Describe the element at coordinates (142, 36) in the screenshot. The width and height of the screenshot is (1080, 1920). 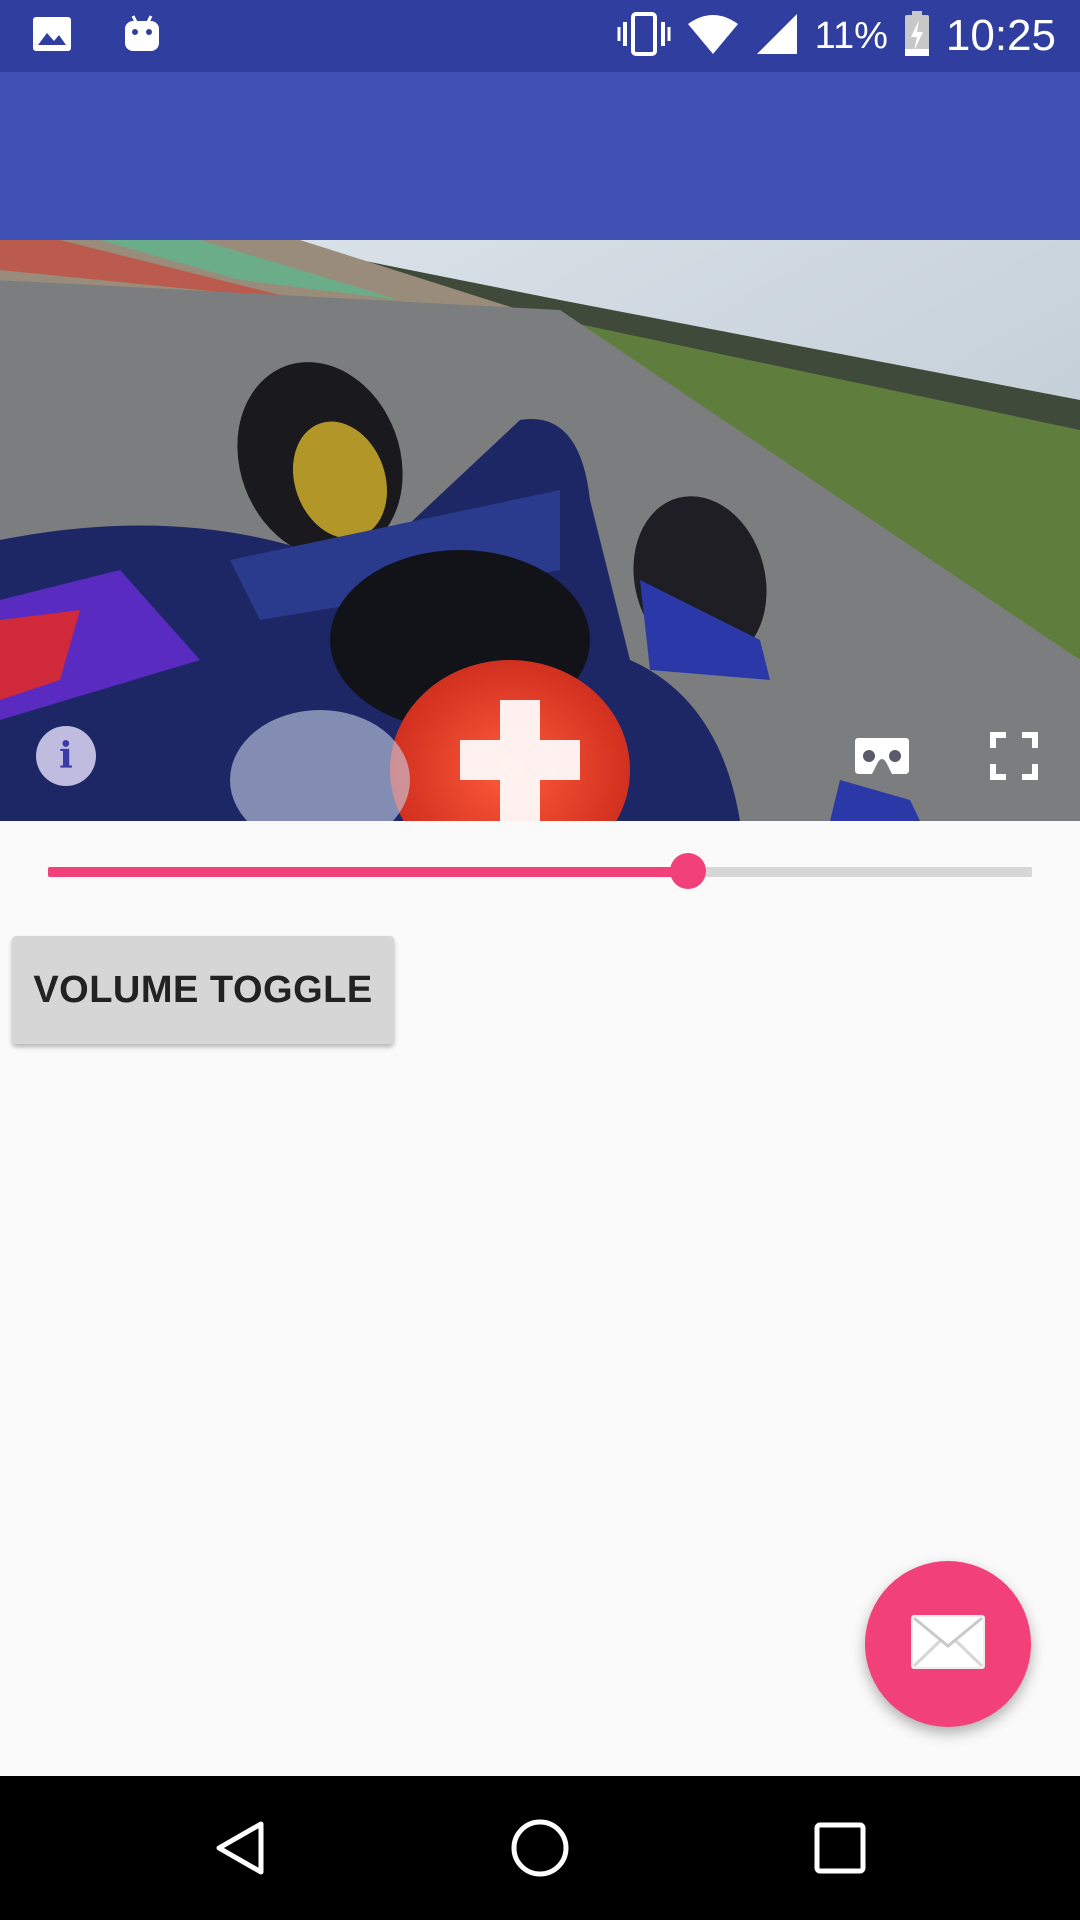
I see `android-icon` at that location.